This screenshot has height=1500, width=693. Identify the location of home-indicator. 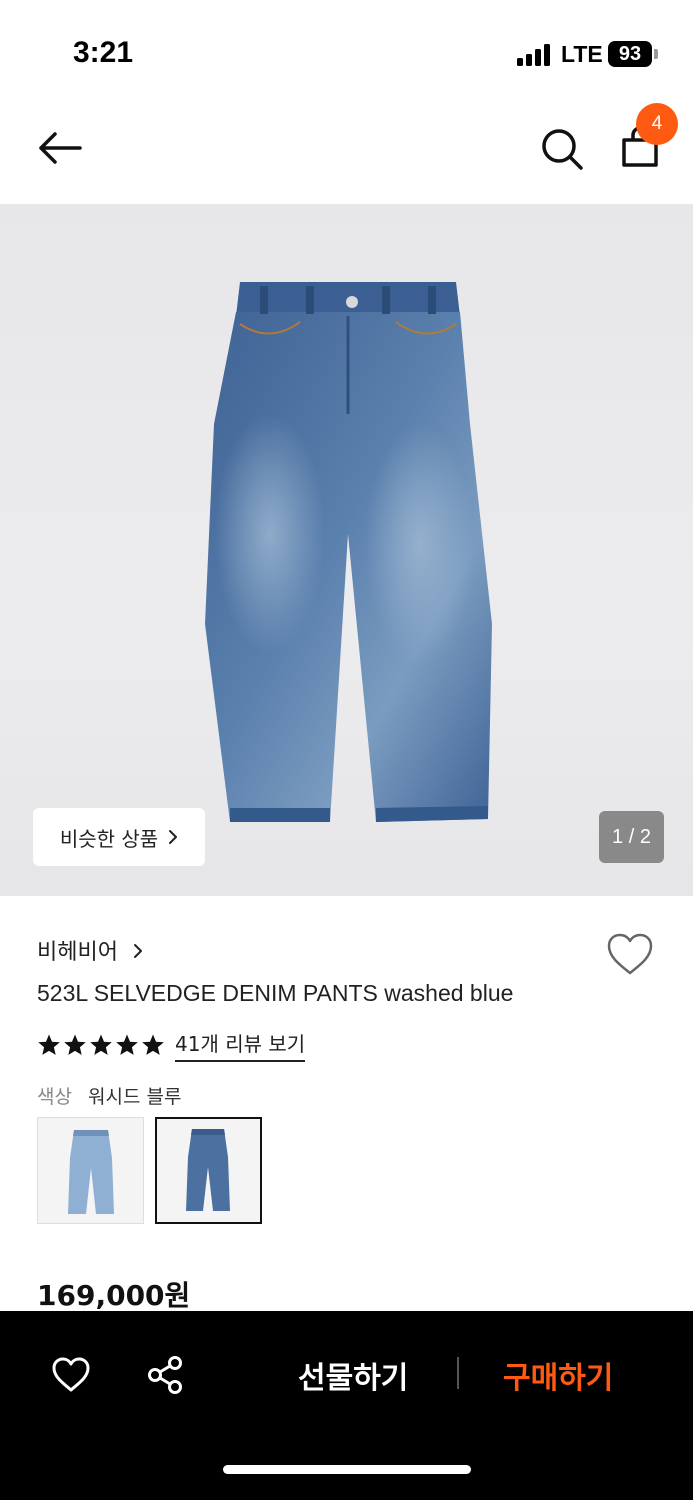
(347, 1469).